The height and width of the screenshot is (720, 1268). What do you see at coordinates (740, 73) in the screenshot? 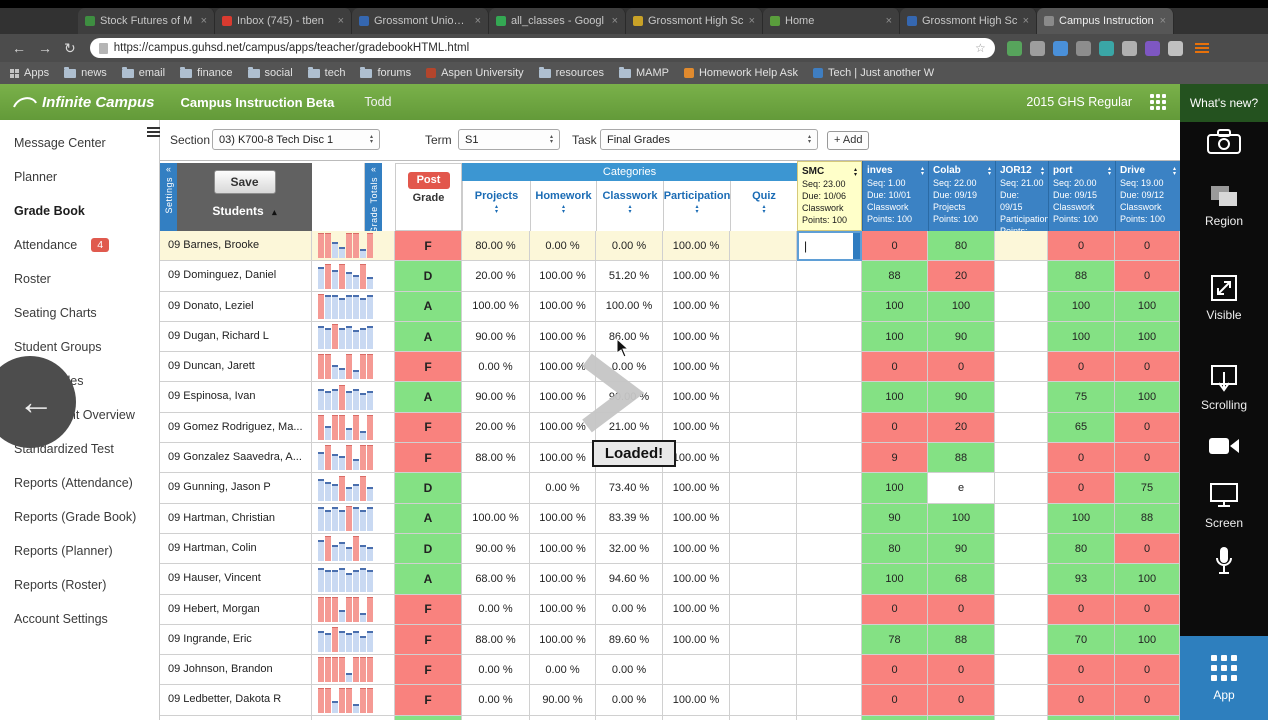
I see `bookmark-homework-help-ask: Homework Help Ask` at bounding box center [740, 73].